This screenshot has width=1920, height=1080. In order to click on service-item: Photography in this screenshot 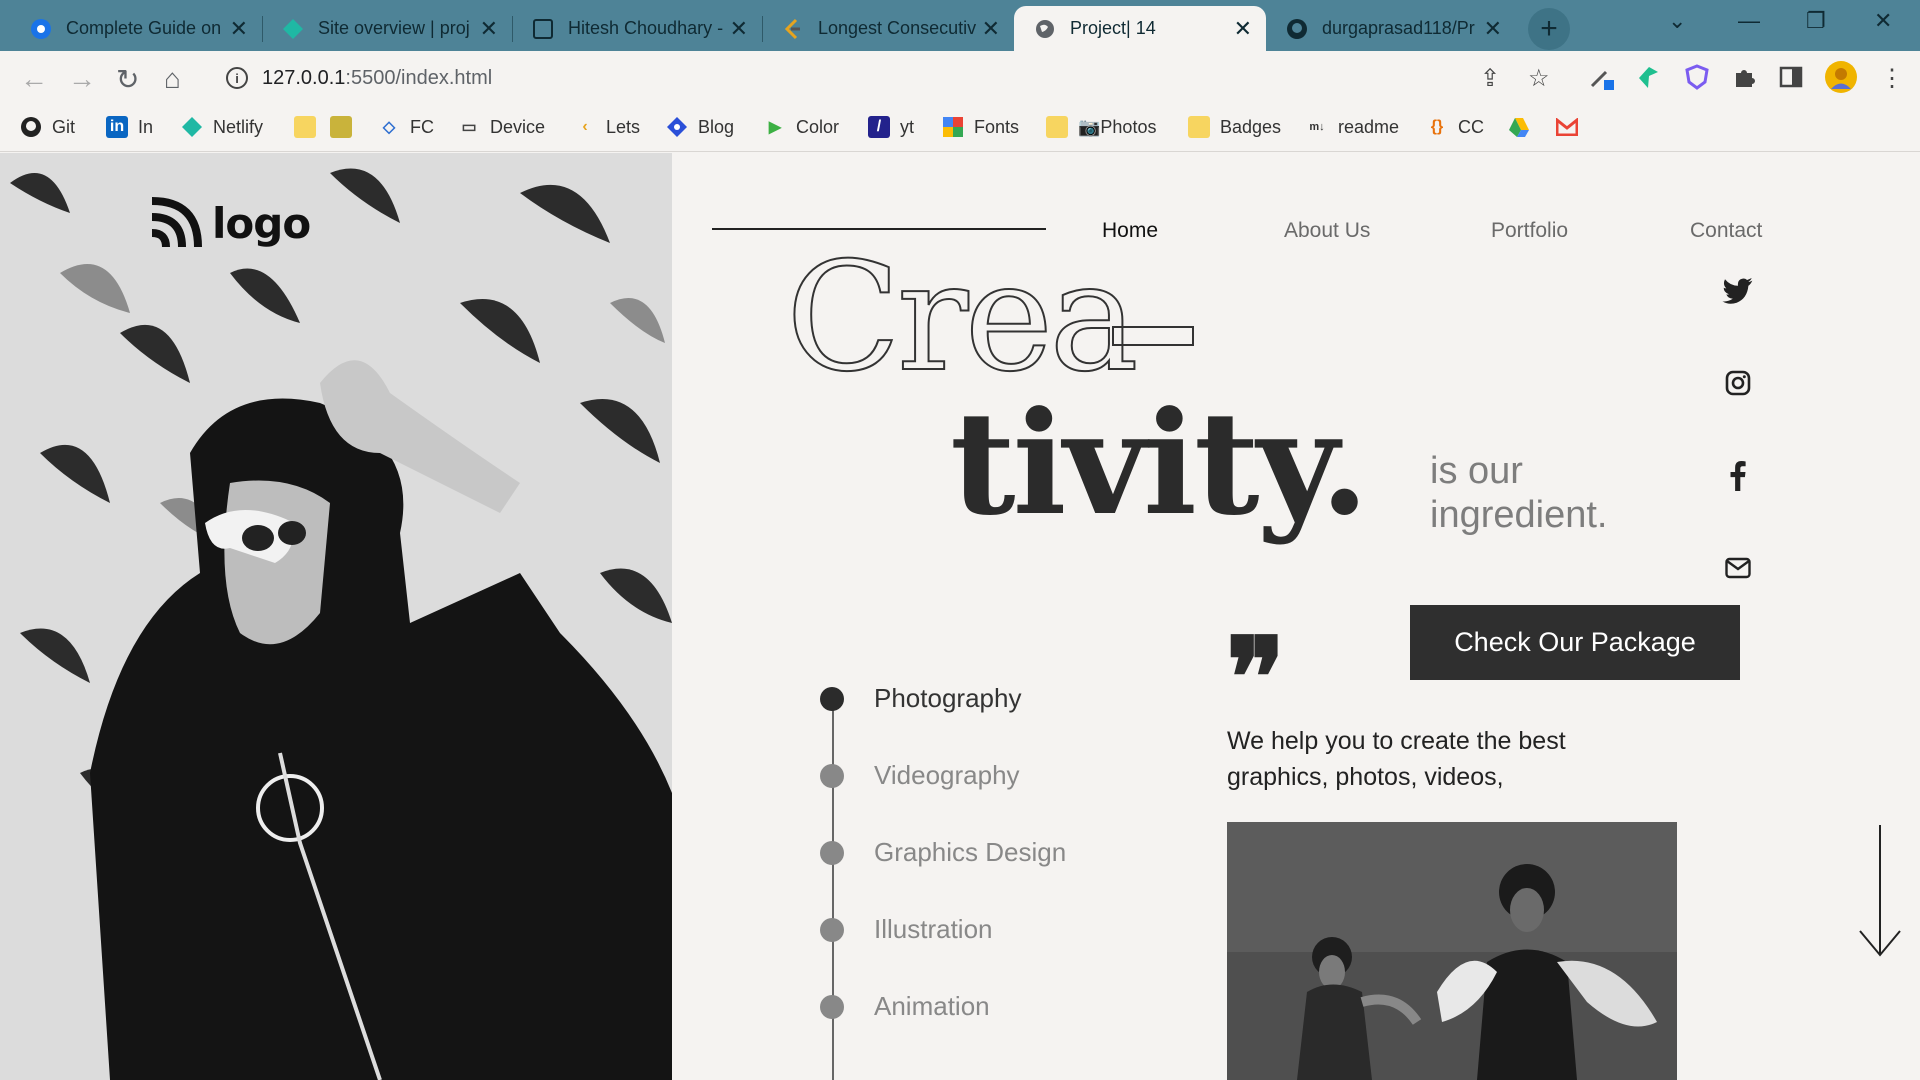, I will do `click(920, 698)`.